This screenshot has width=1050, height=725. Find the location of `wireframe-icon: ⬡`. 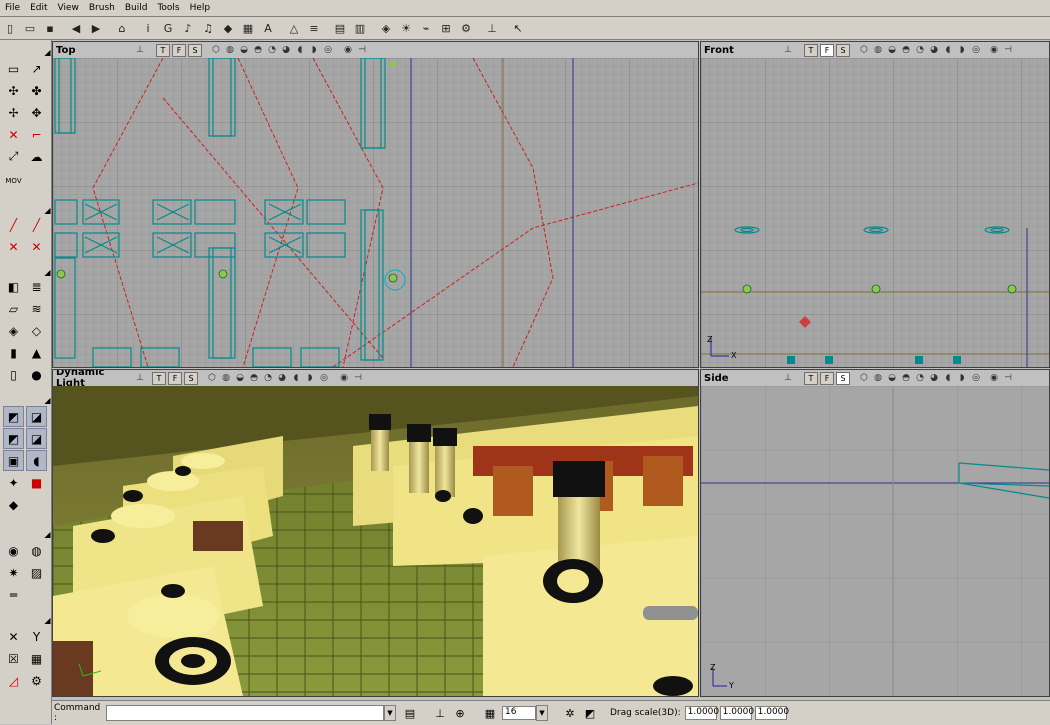

wireframe-icon: ⬡ is located at coordinates (864, 50).